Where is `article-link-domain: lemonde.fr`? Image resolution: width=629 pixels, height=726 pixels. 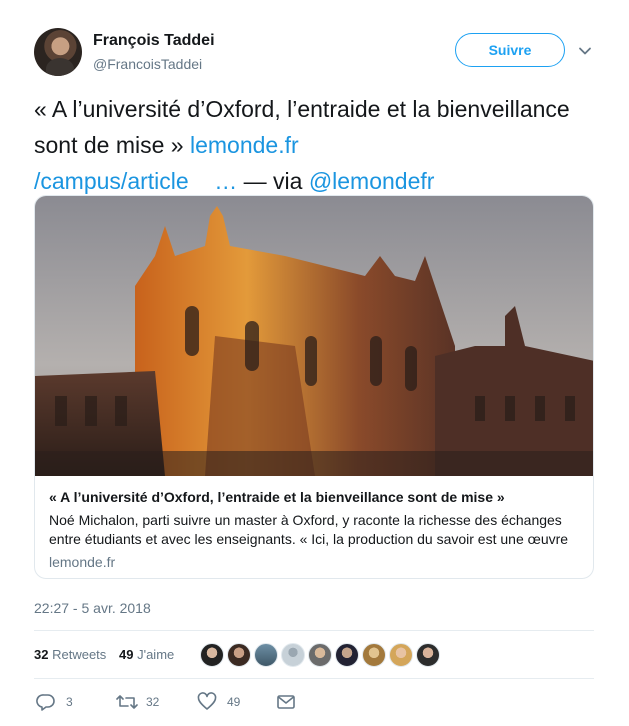 article-link-domain: lemonde.fr is located at coordinates (244, 145).